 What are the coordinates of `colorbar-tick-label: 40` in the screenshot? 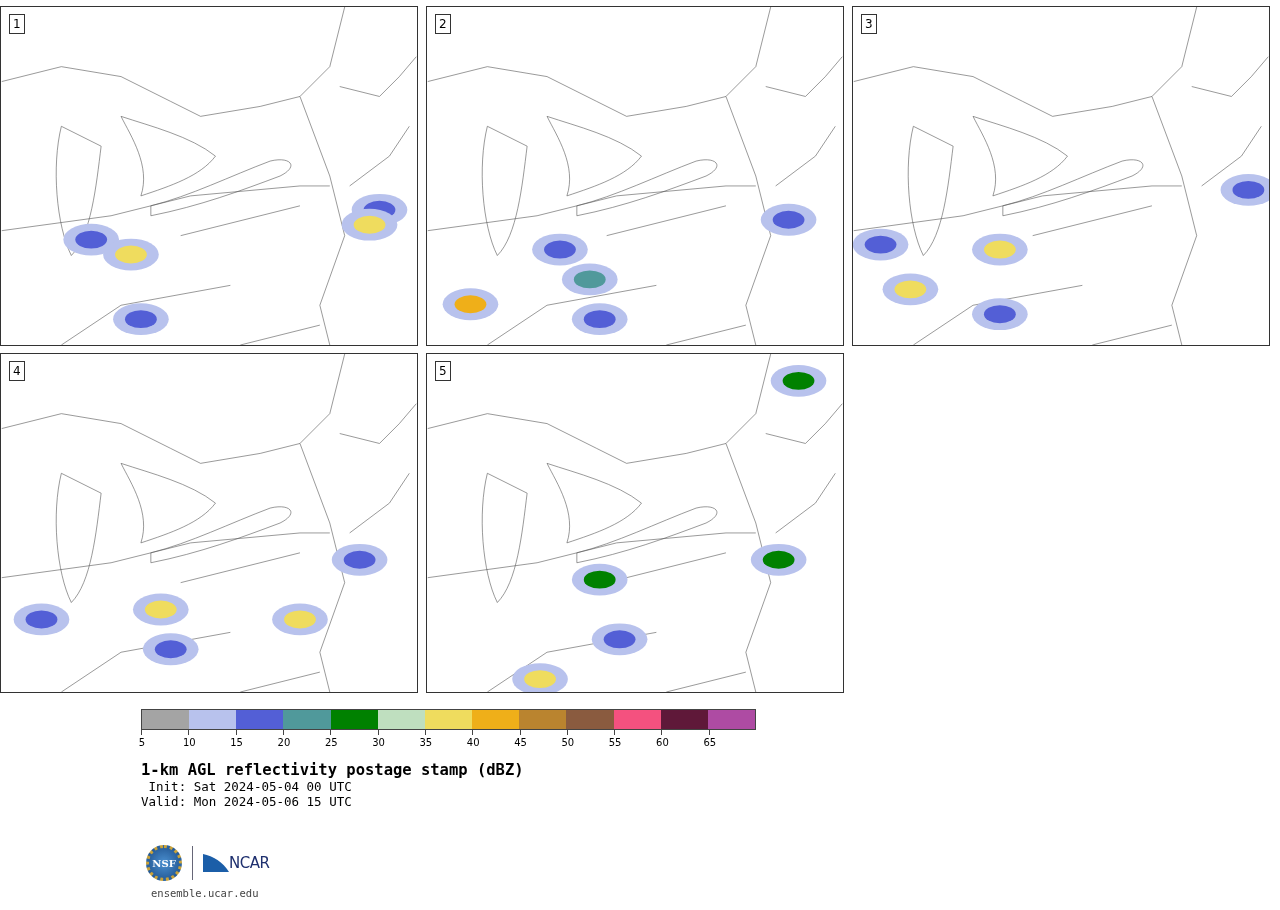 It's located at (473, 742).